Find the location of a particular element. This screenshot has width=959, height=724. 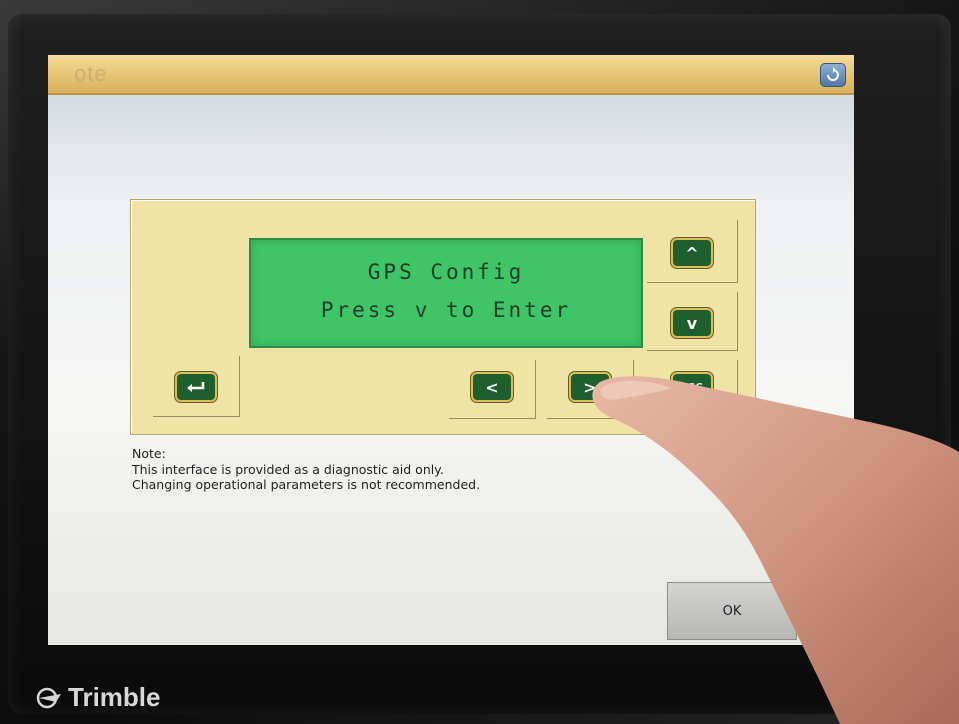

enter-arrow-icon is located at coordinates (196, 387).